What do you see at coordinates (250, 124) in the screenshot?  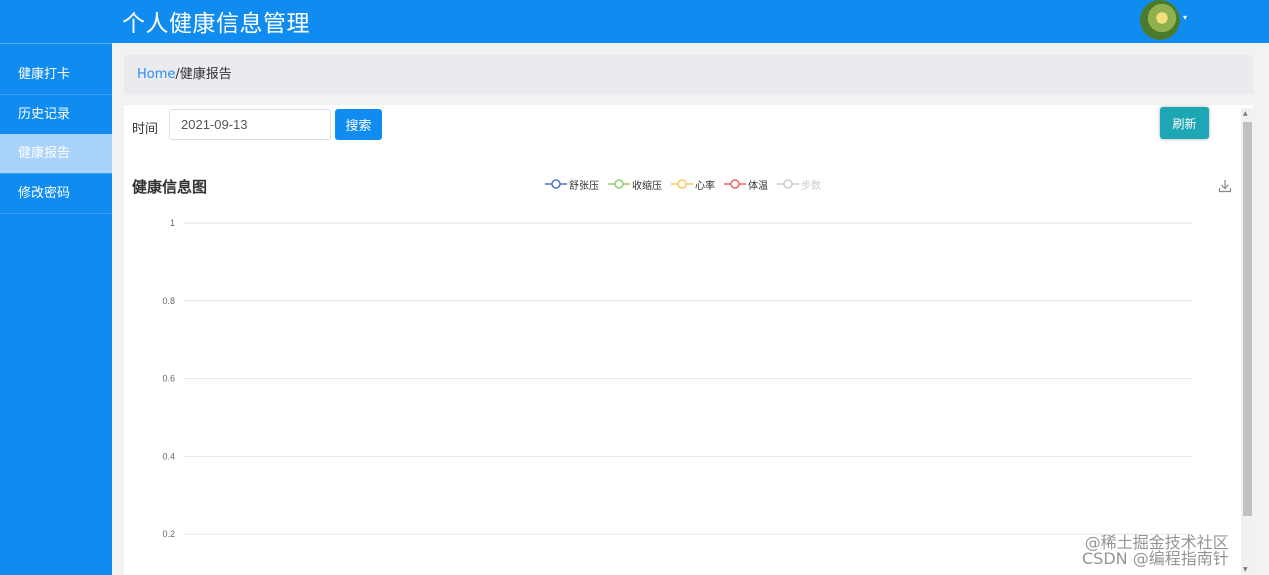 I see `date-input` at bounding box center [250, 124].